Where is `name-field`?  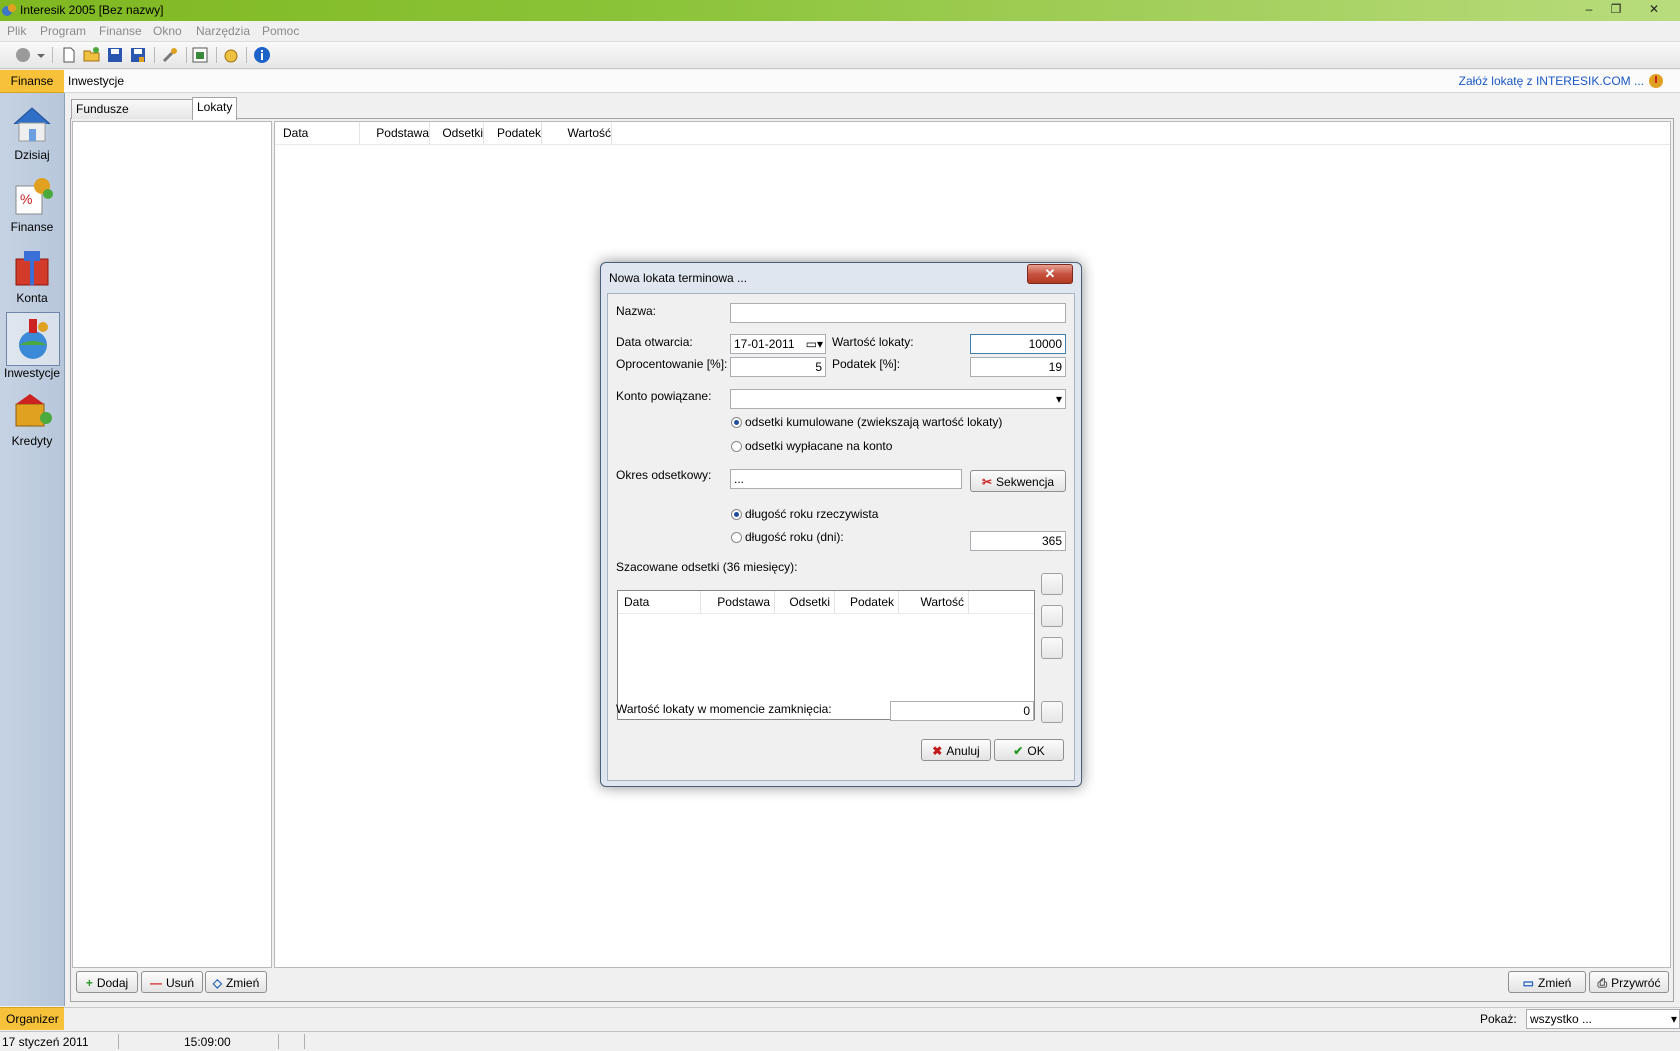 name-field is located at coordinates (898, 313).